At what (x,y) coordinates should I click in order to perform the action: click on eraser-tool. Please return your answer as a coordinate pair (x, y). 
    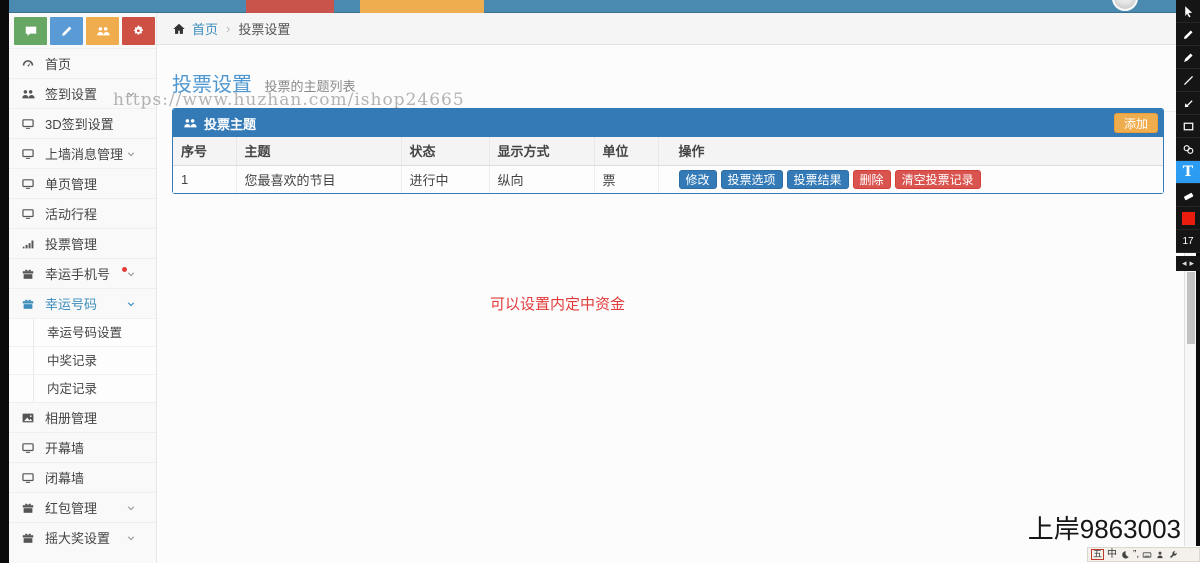
    Looking at the image, I should click on (1188, 195).